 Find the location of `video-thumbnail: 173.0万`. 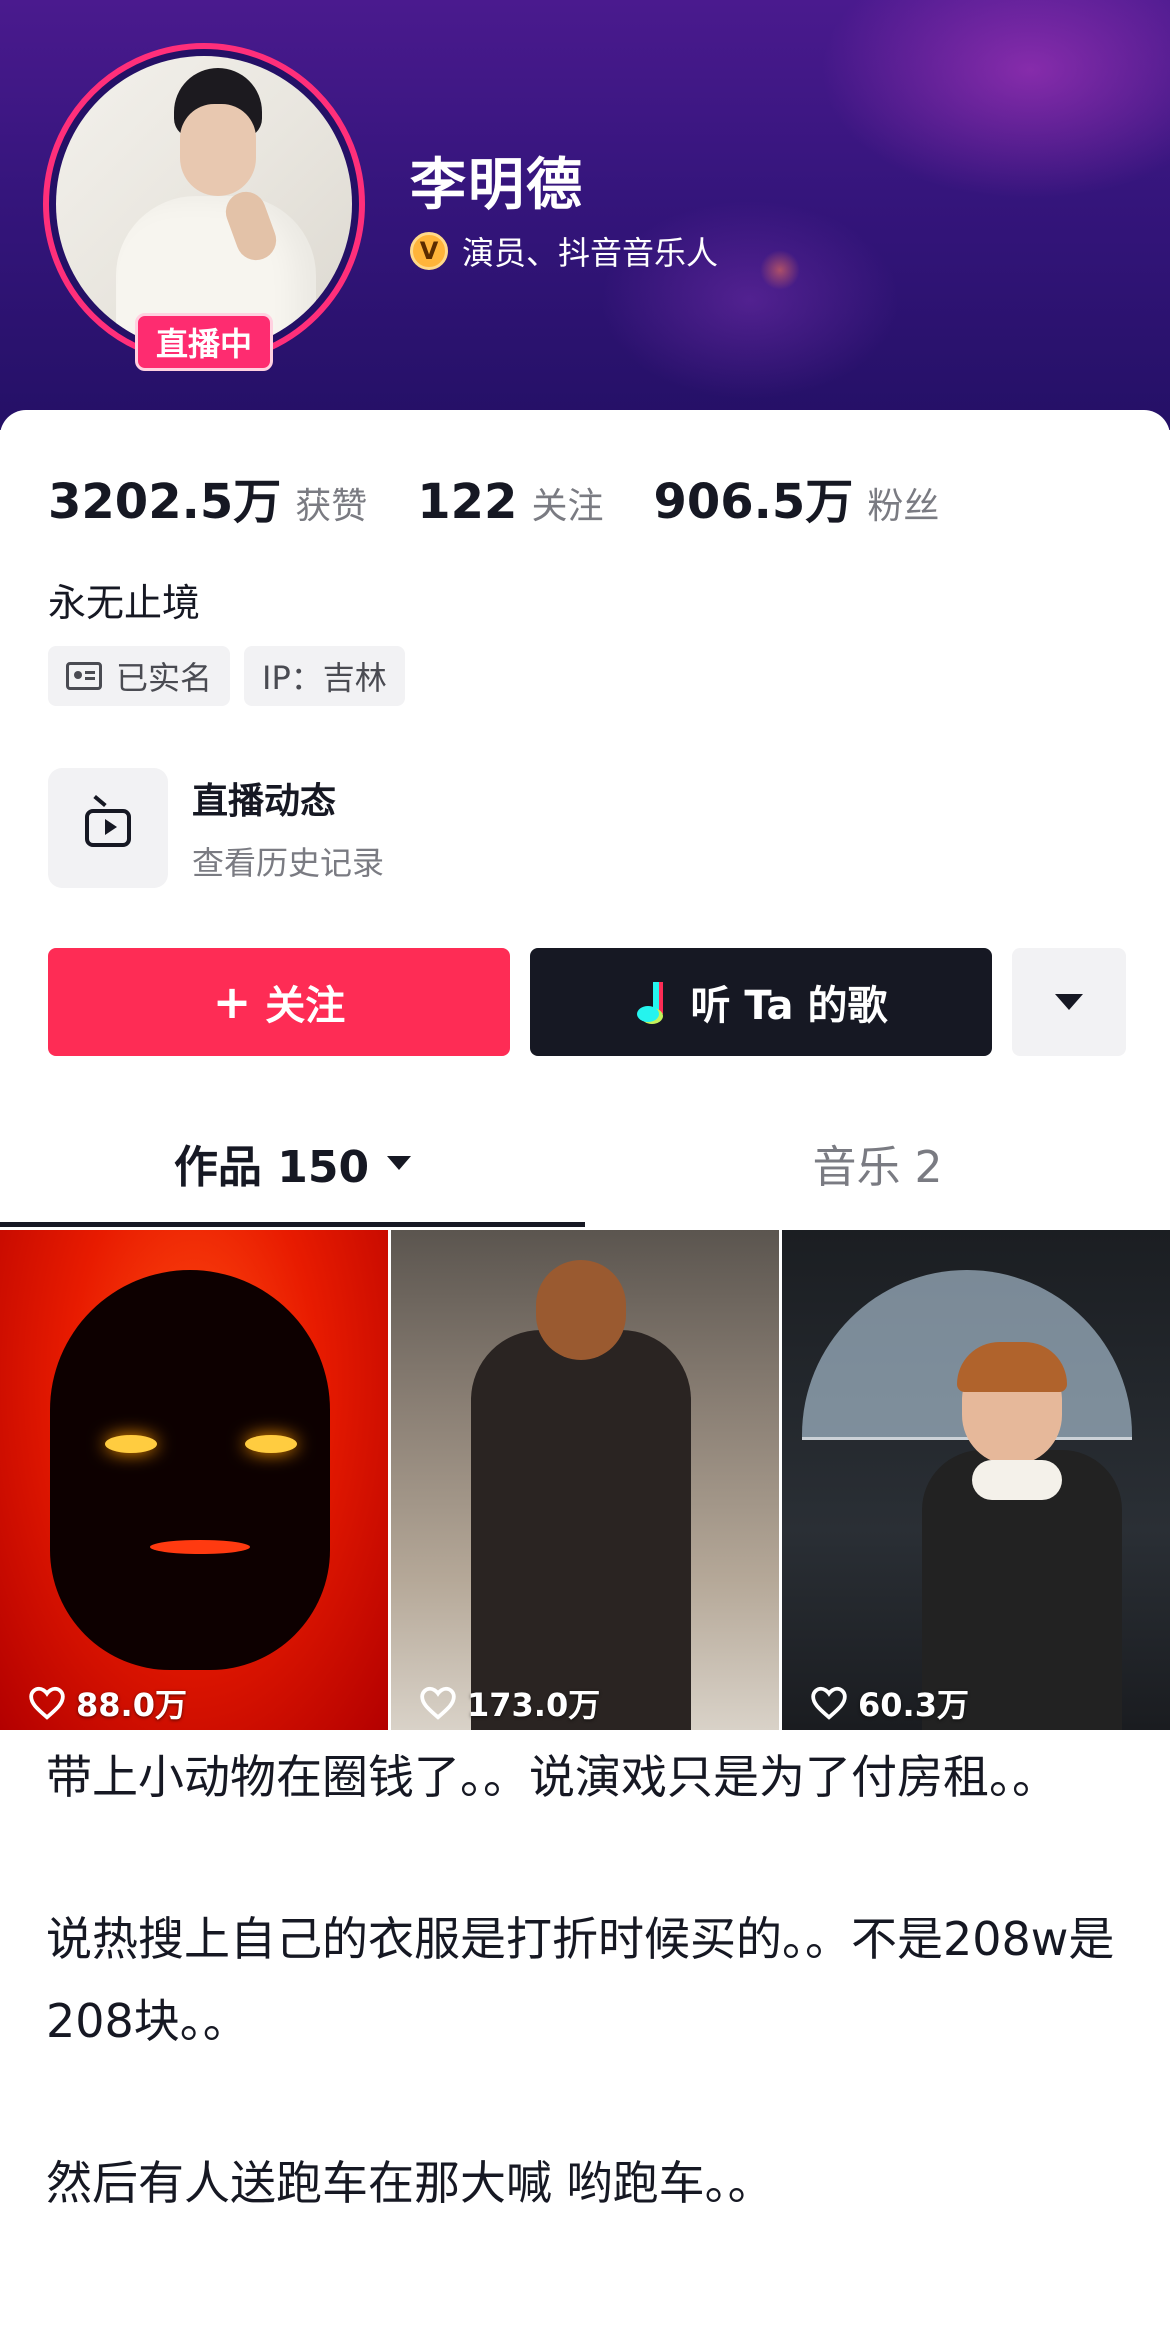

video-thumbnail: 173.0万 is located at coordinates (585, 1480).